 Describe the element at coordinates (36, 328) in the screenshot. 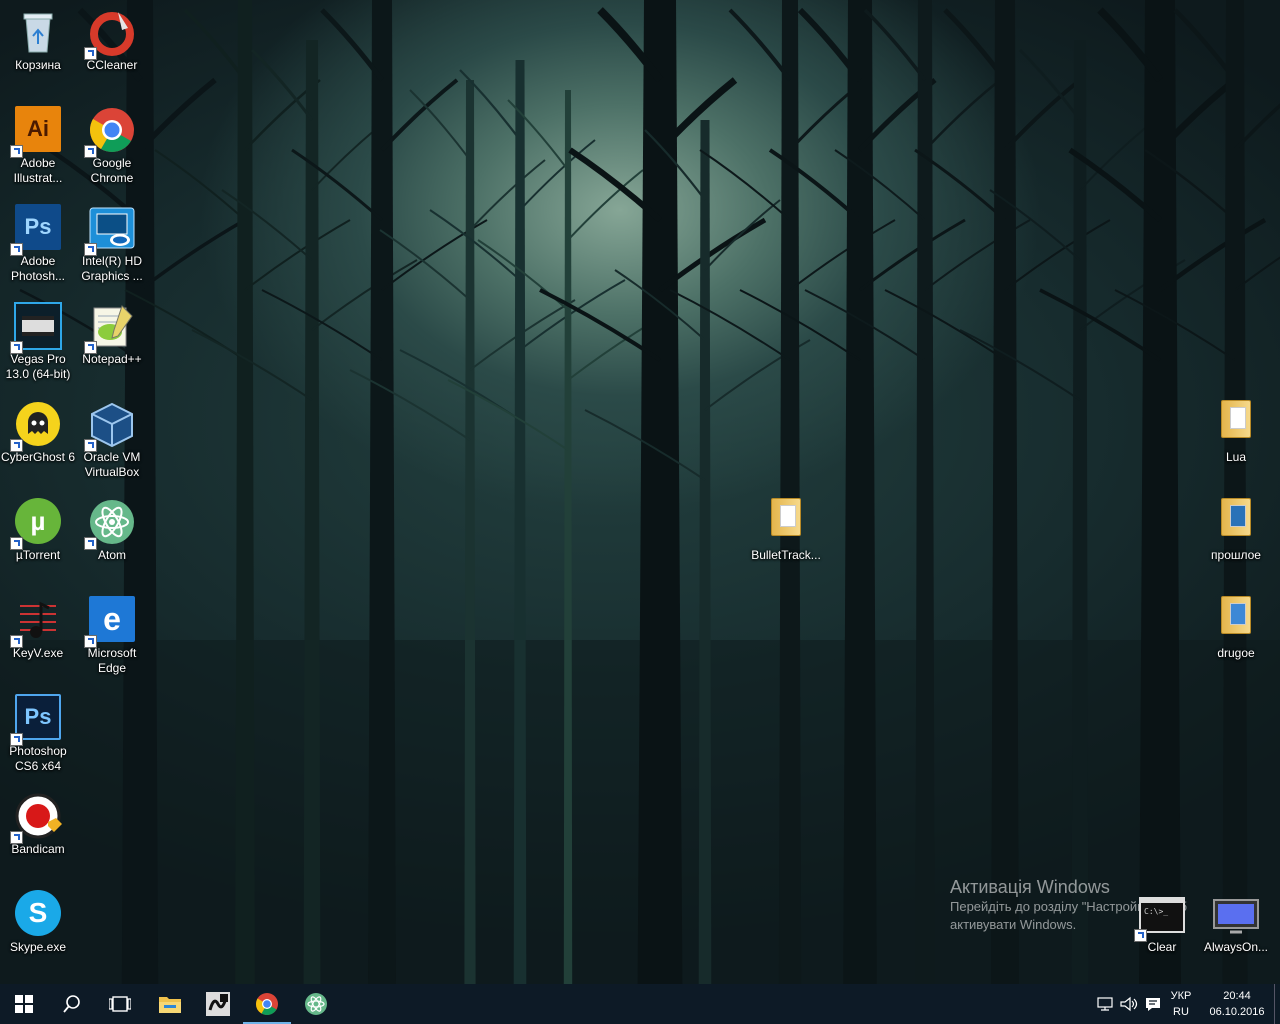

I see `vegas-pro-icon` at that location.